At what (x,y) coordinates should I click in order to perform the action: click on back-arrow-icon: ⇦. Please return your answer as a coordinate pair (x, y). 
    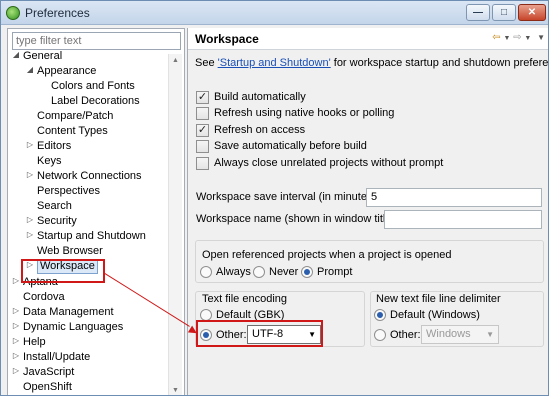
    Looking at the image, I should click on (496, 37).